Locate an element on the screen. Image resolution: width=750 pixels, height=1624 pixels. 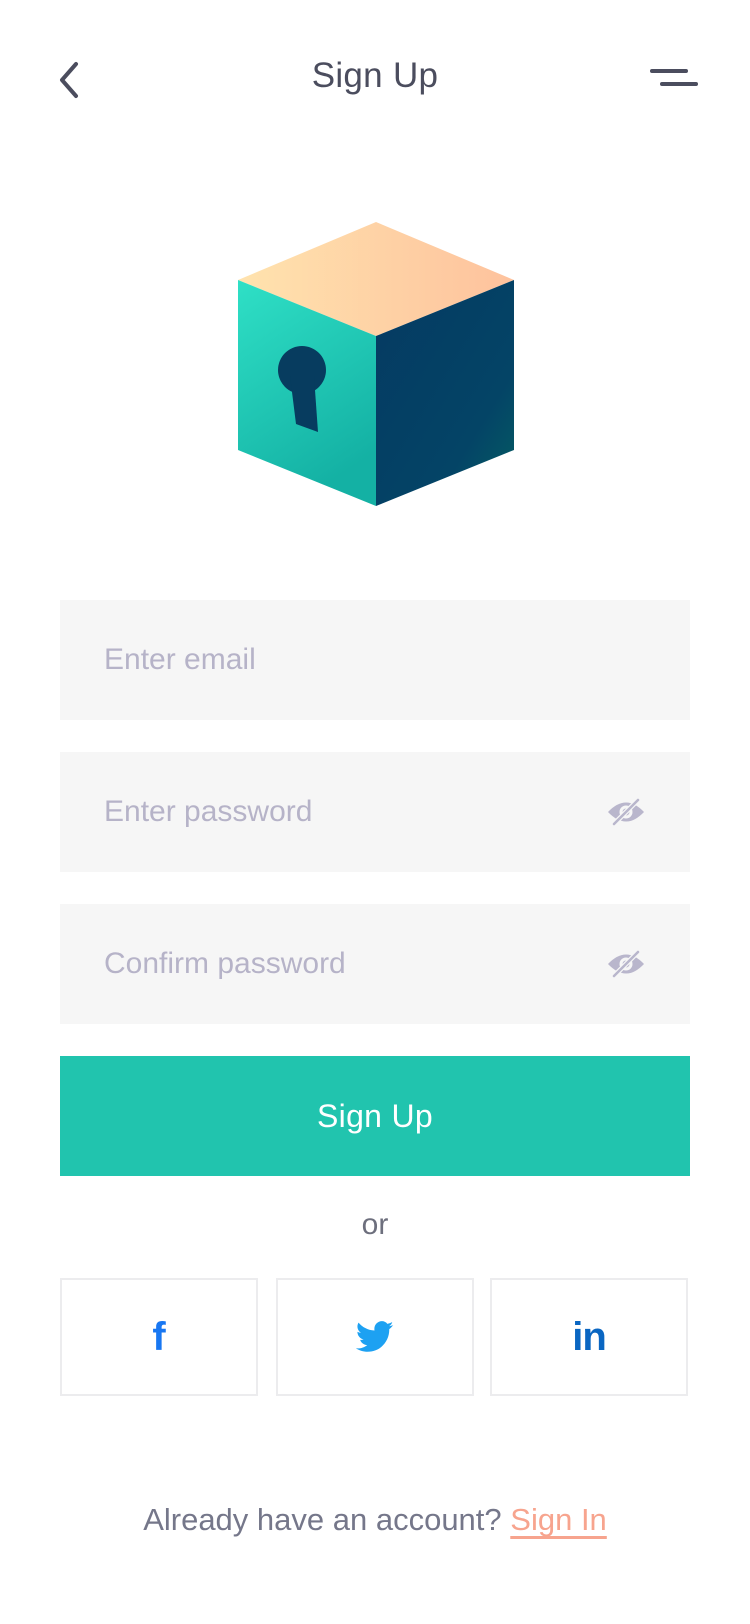
password-field is located at coordinates (355, 812).